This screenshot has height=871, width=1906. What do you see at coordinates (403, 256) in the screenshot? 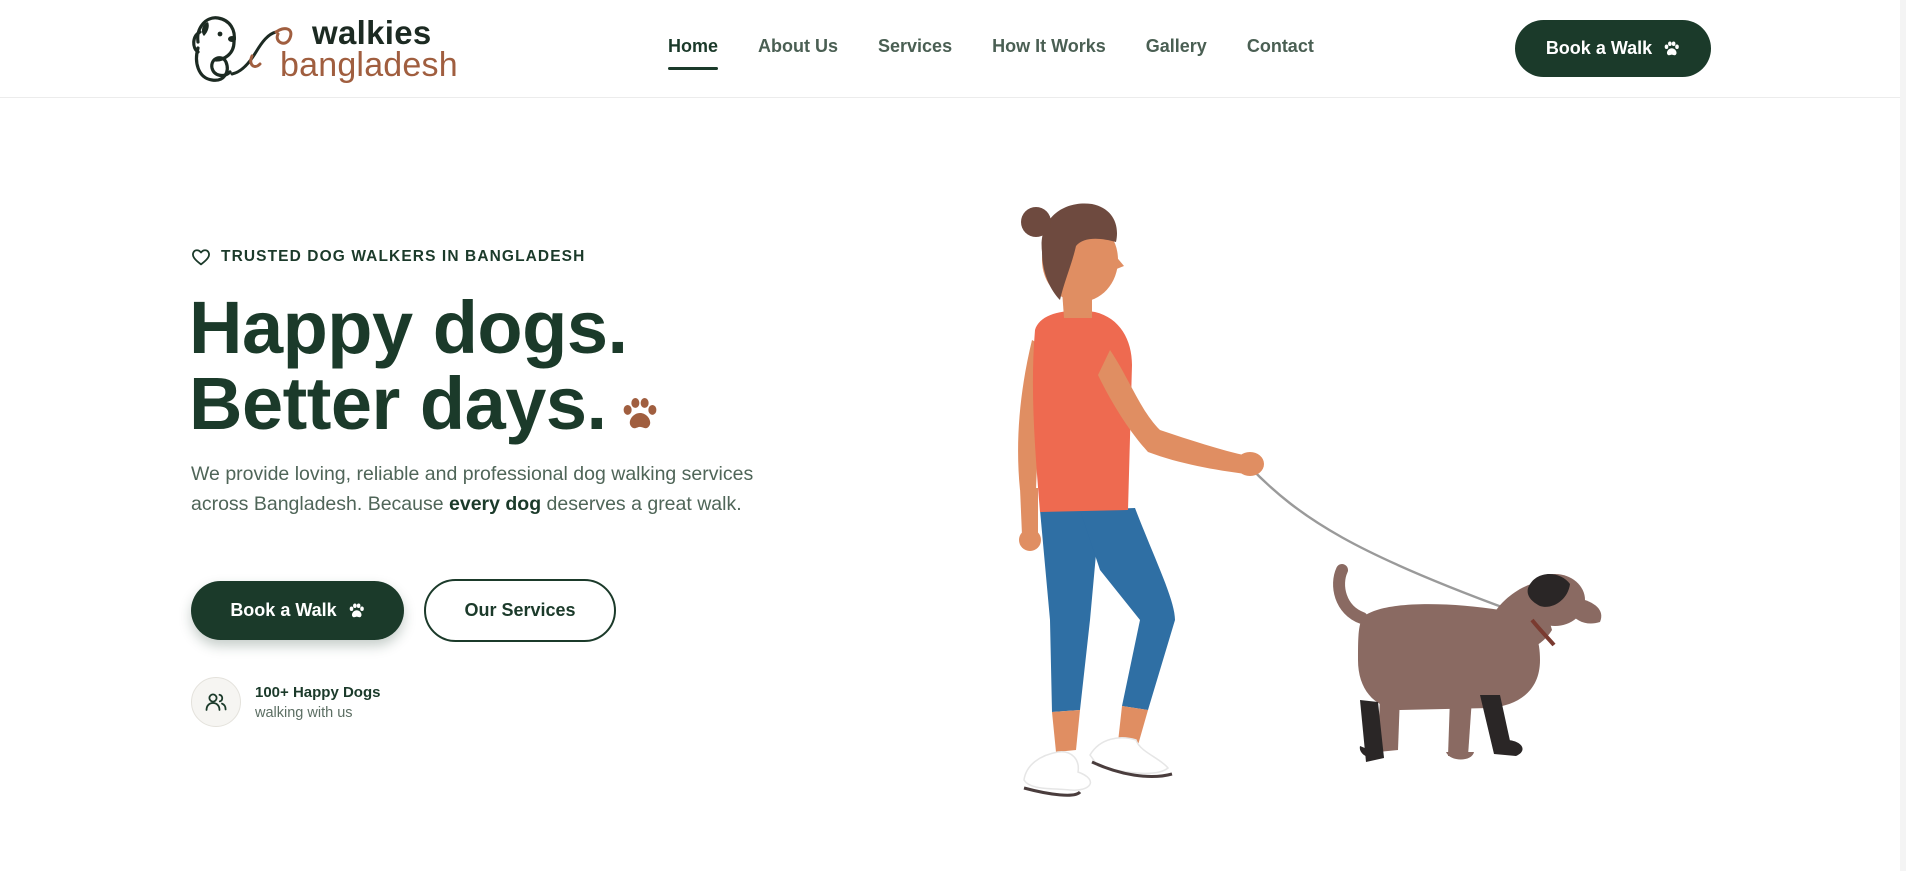
I see `hero-eyebrow-text: TRUSTED DOG WALKERS IN BANGLADESH` at bounding box center [403, 256].